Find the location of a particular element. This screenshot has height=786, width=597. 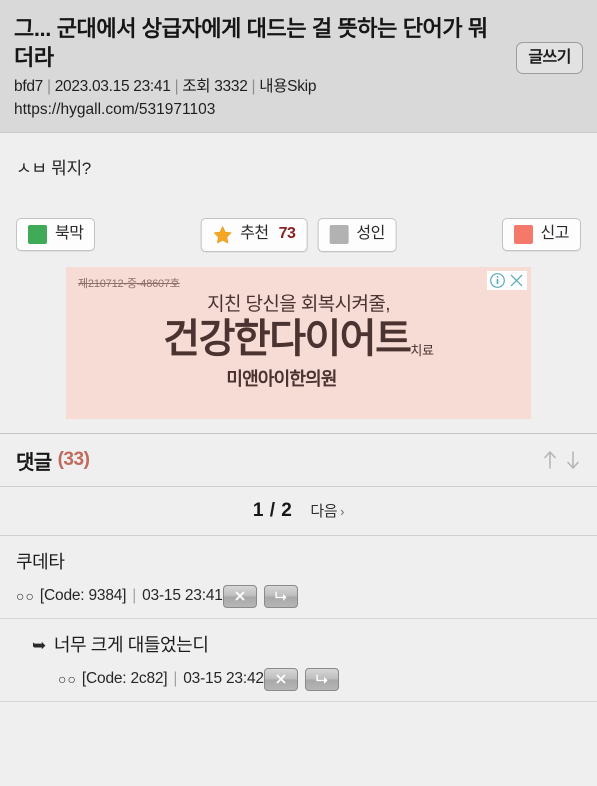

recommend-button: 추천 73 is located at coordinates (254, 234).